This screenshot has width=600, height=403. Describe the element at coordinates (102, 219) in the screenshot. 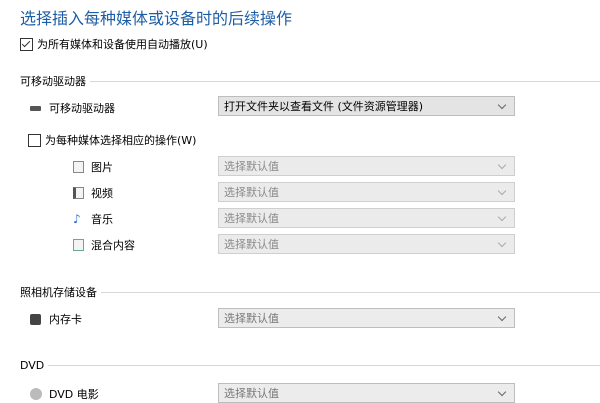

I see `media-label-music: 音乐` at that location.